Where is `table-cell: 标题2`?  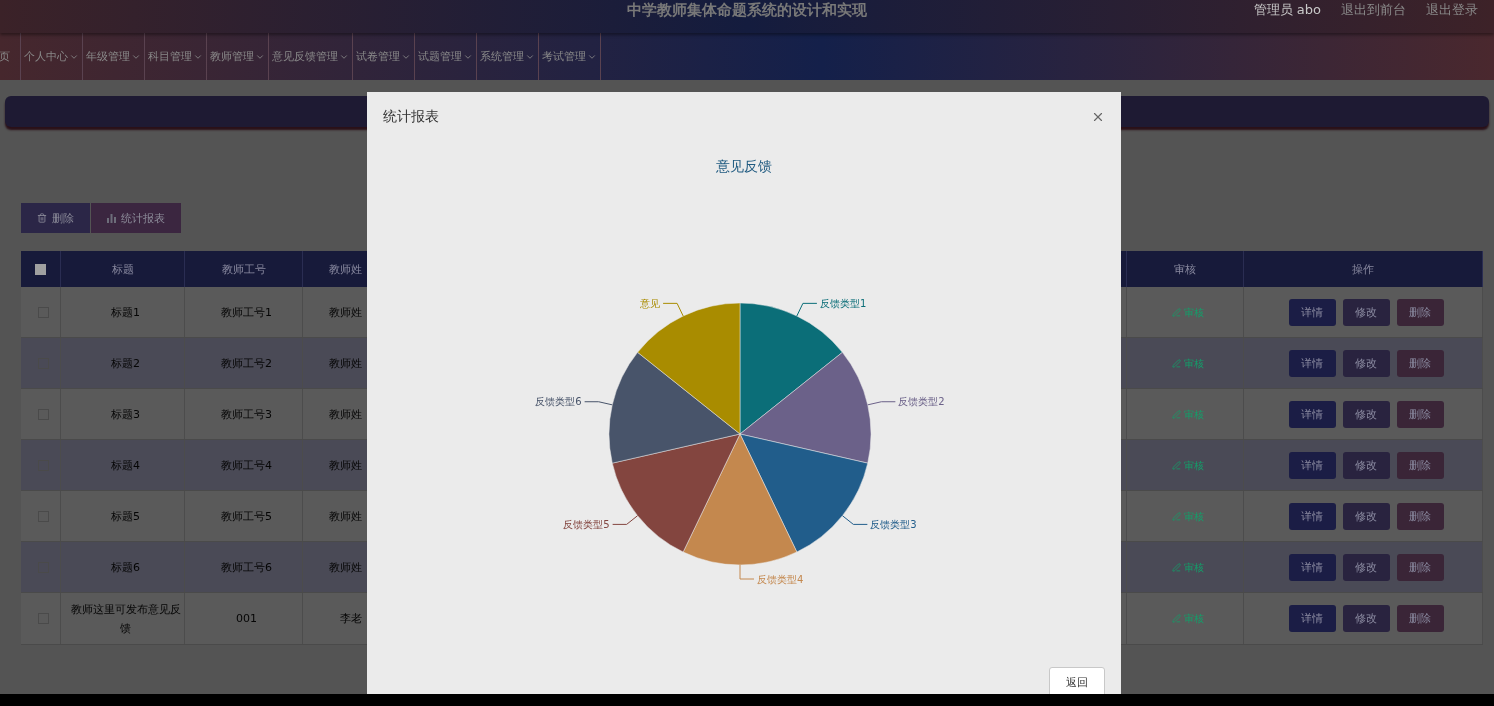 table-cell: 标题2 is located at coordinates (123, 363).